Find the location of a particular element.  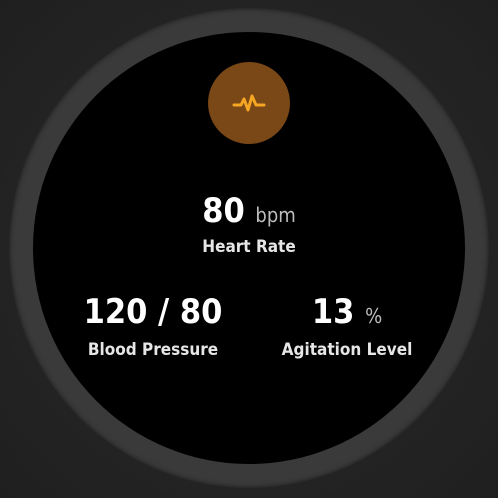

heart-rate-label: Heart Rate is located at coordinates (249, 247).